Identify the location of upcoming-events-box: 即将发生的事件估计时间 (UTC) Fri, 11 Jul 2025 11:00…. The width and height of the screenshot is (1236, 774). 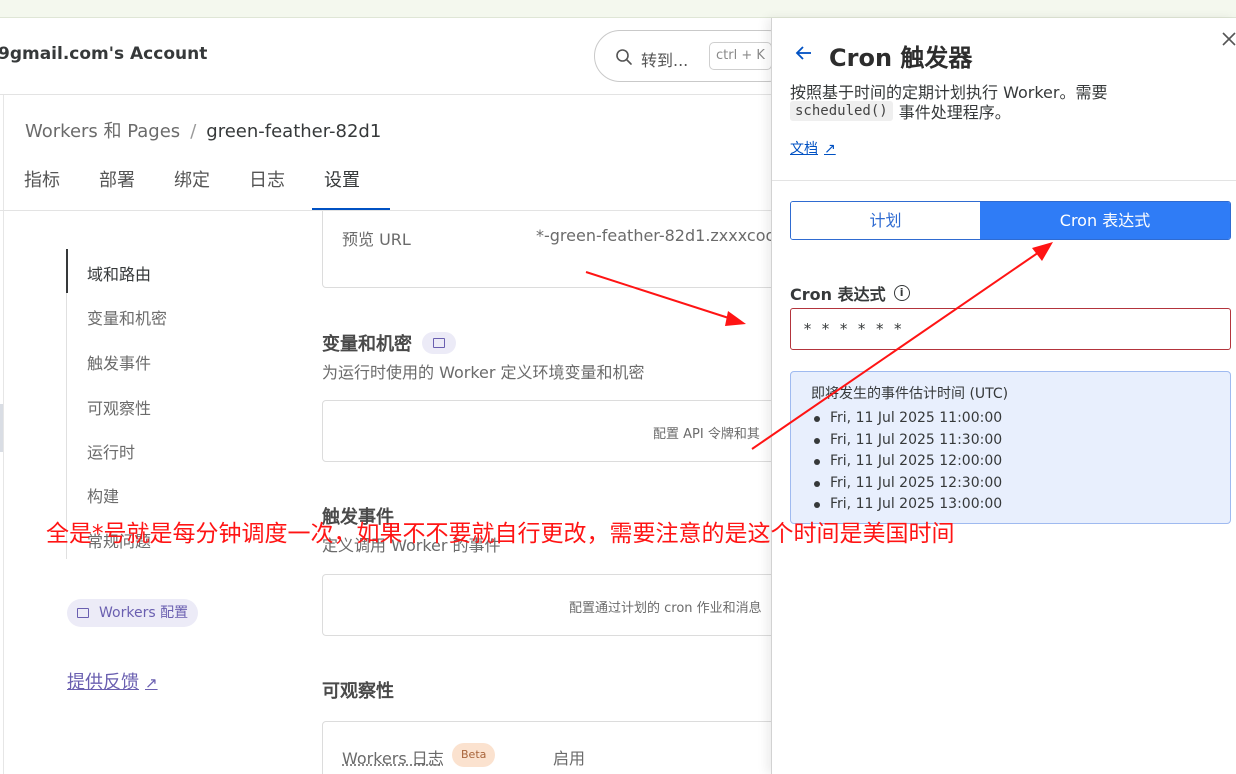
(1010, 447).